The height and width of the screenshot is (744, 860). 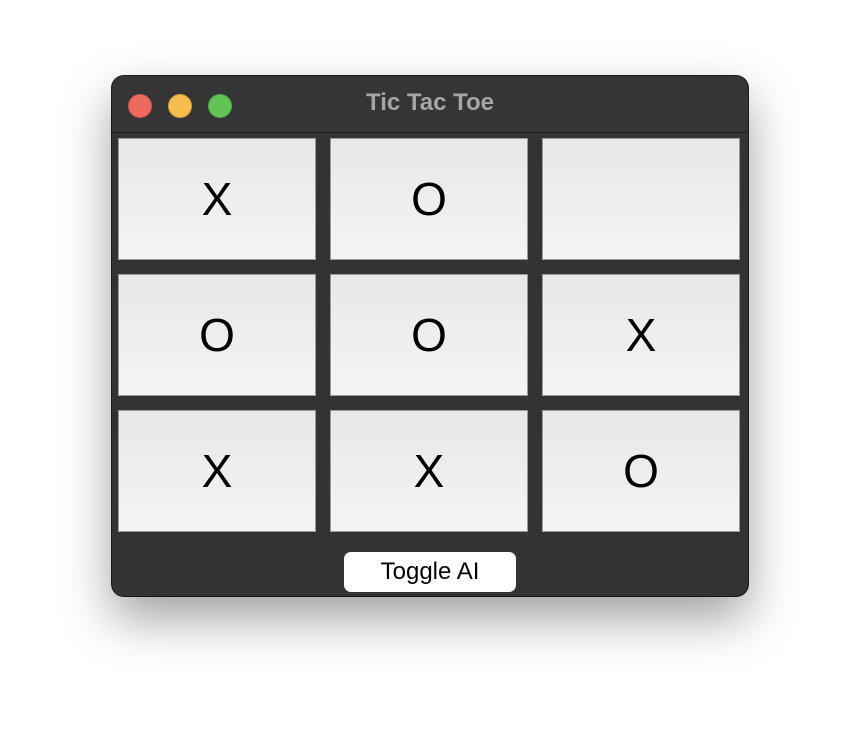 I want to click on window-title: Tic Tac Toe, so click(x=430, y=102).